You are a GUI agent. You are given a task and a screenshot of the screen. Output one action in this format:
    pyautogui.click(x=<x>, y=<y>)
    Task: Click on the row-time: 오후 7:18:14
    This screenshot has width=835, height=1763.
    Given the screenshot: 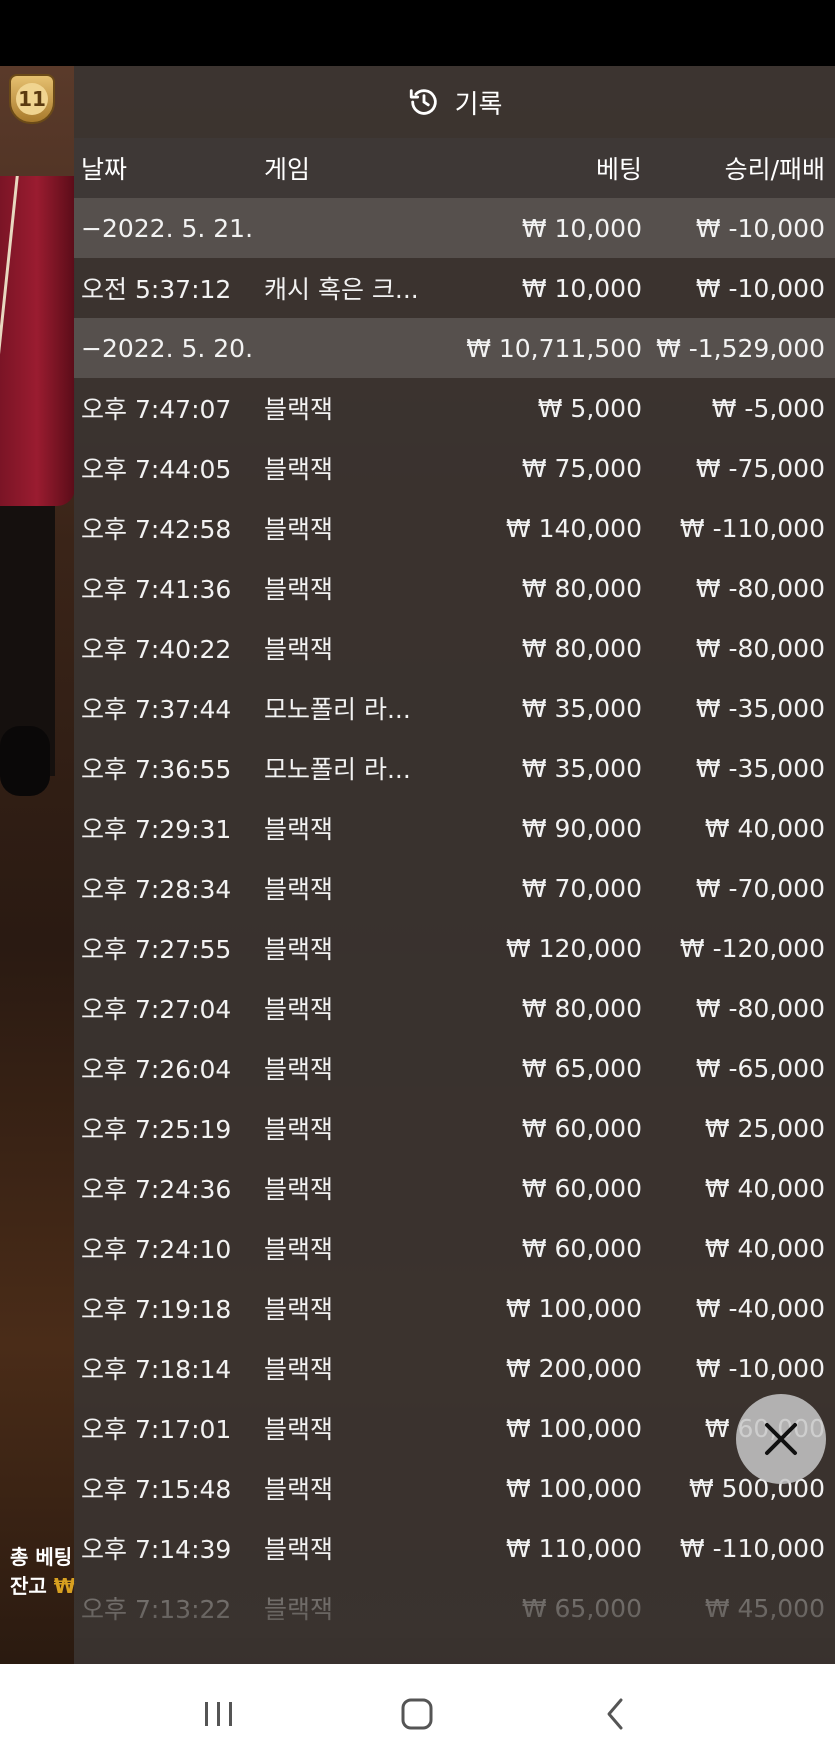 What is the action you would take?
    pyautogui.click(x=156, y=1369)
    